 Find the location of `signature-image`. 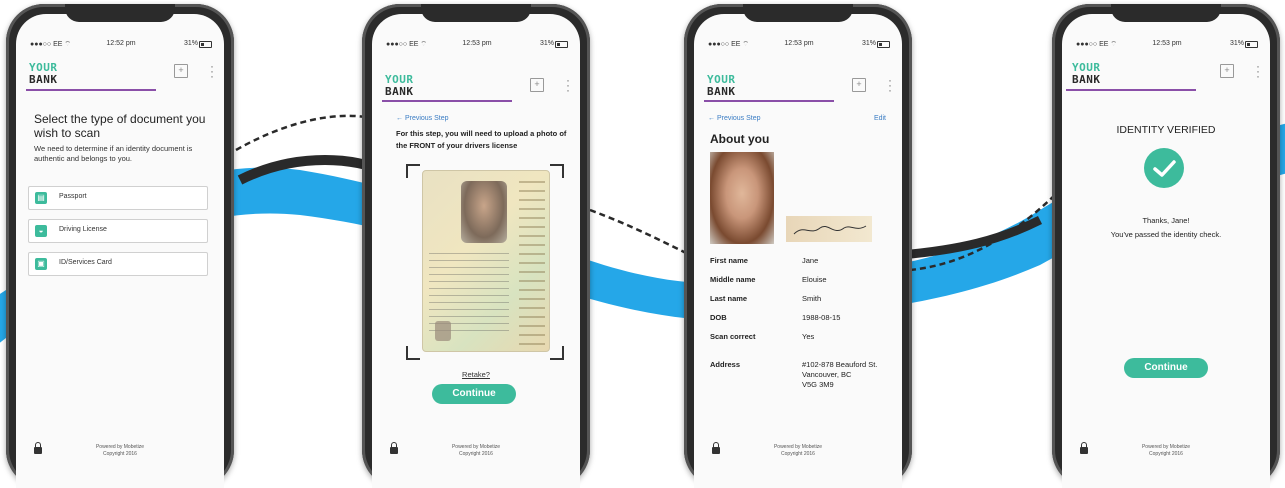

signature-image is located at coordinates (829, 229).